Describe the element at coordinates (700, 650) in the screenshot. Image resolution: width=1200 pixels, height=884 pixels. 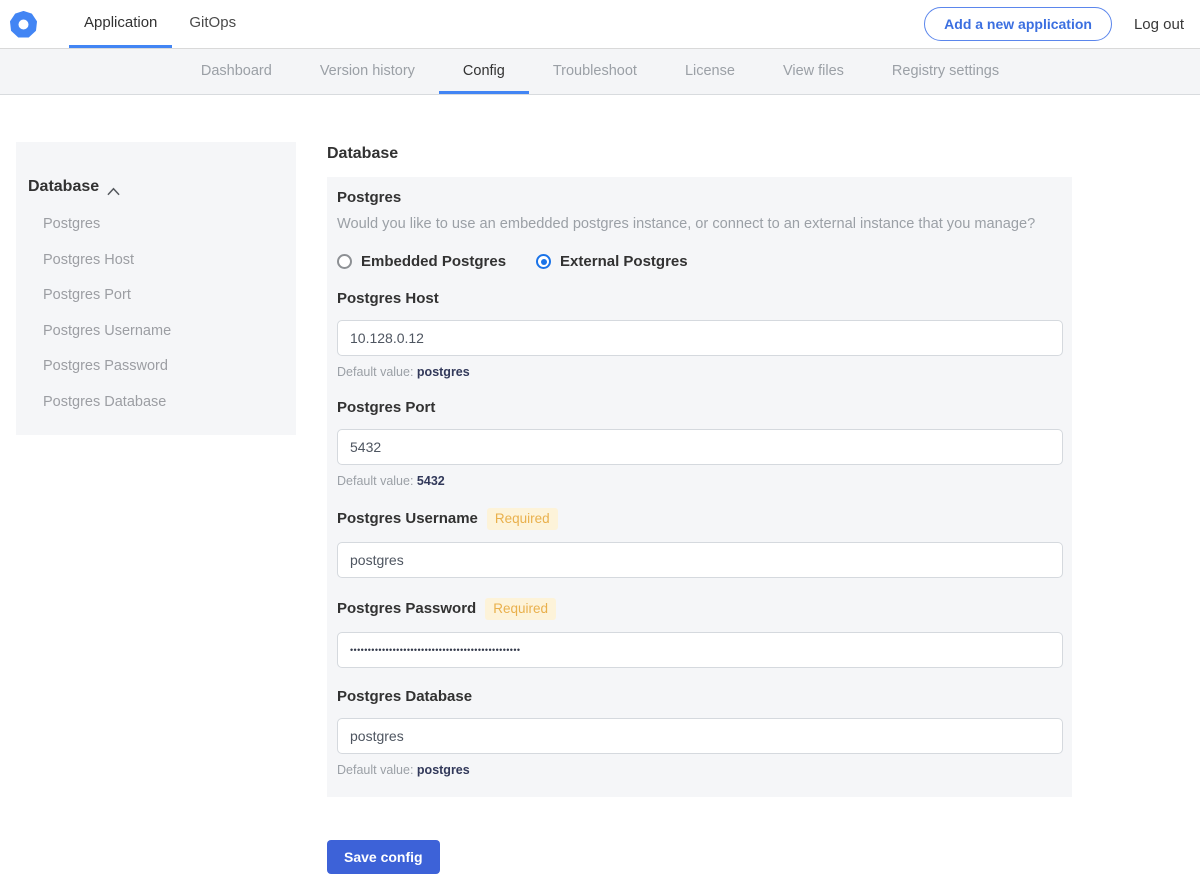
I see `postgres-password-input` at that location.